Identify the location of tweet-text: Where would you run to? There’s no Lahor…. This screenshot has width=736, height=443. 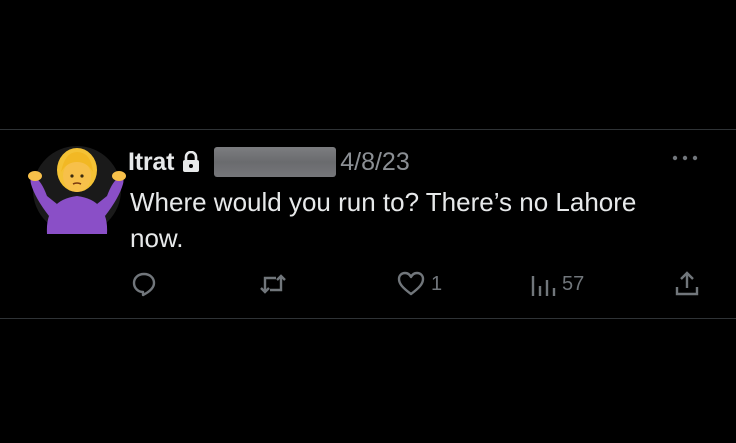
(383, 220).